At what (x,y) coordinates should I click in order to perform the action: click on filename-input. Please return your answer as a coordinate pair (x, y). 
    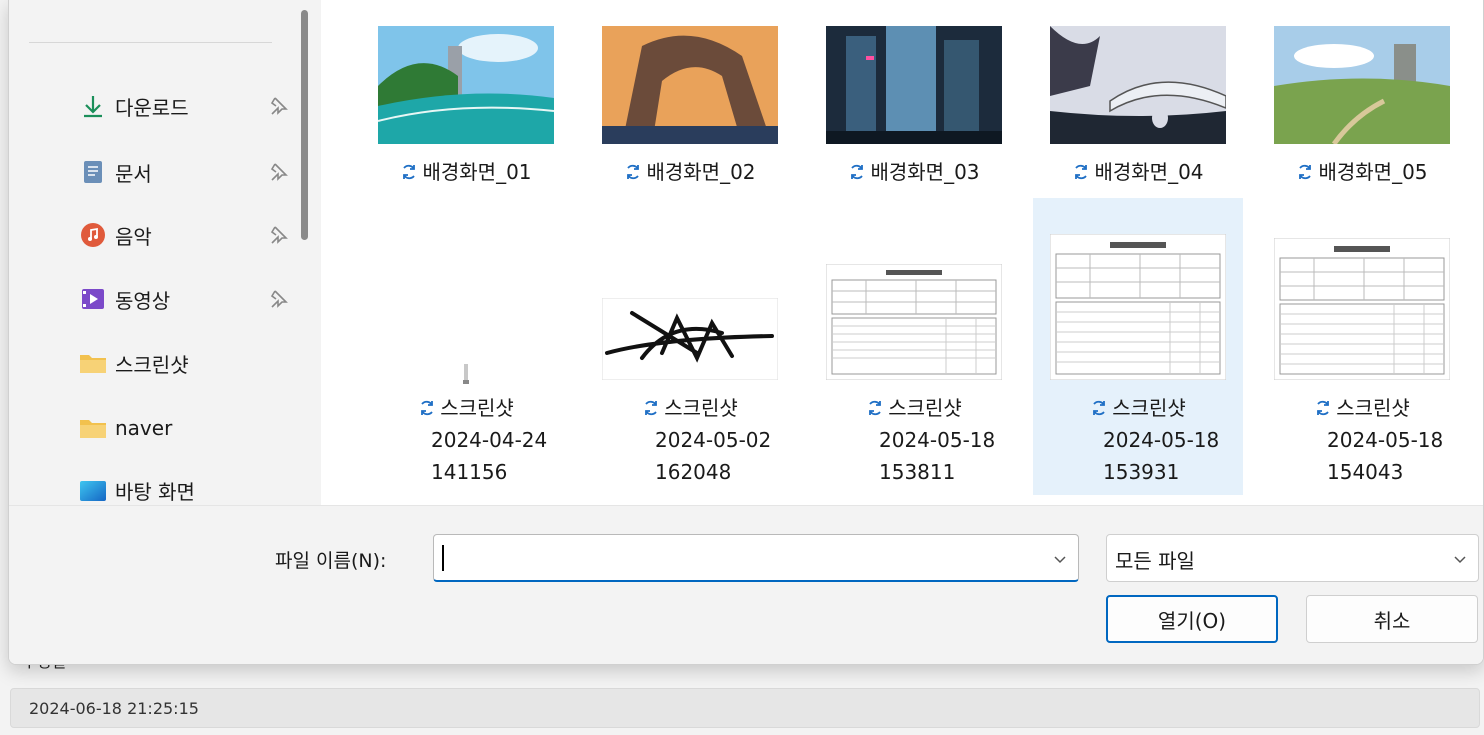
    Looking at the image, I should click on (756, 558).